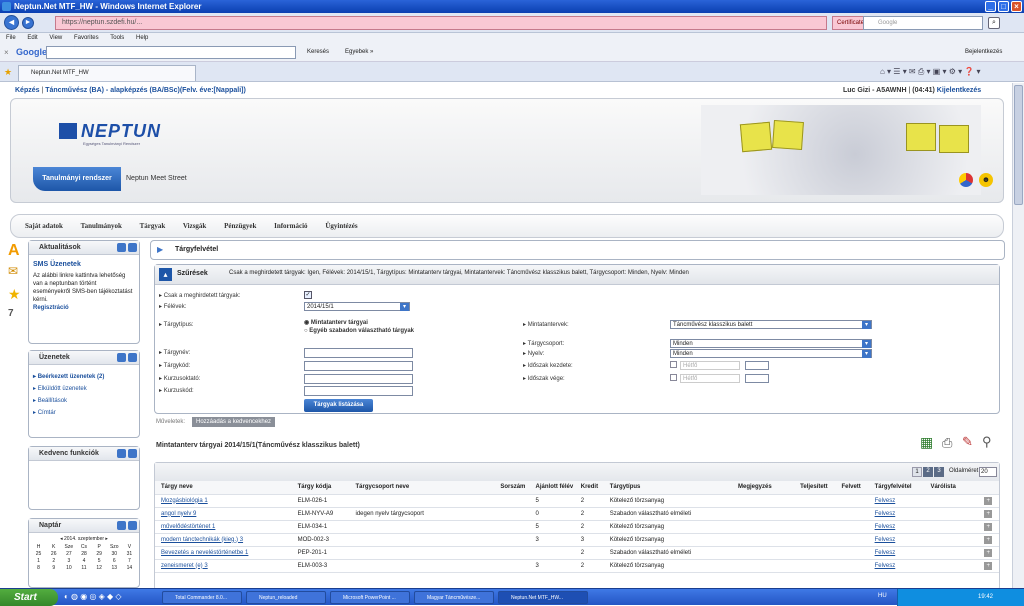  What do you see at coordinates (959, 90) in the screenshot?
I see `logout-link: Kijelentkezés` at bounding box center [959, 90].